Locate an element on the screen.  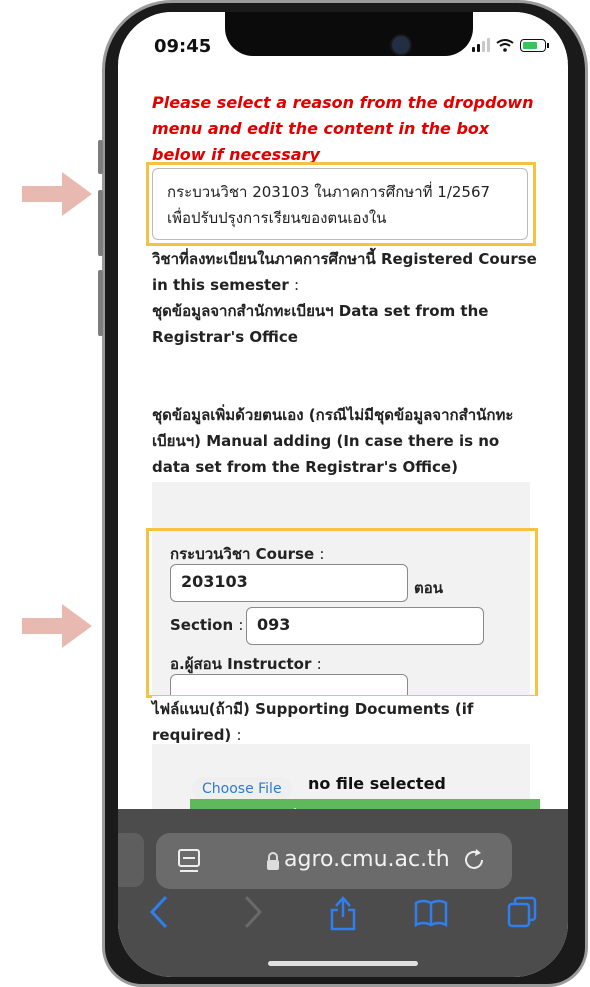
status-icons is located at coordinates (510, 45).